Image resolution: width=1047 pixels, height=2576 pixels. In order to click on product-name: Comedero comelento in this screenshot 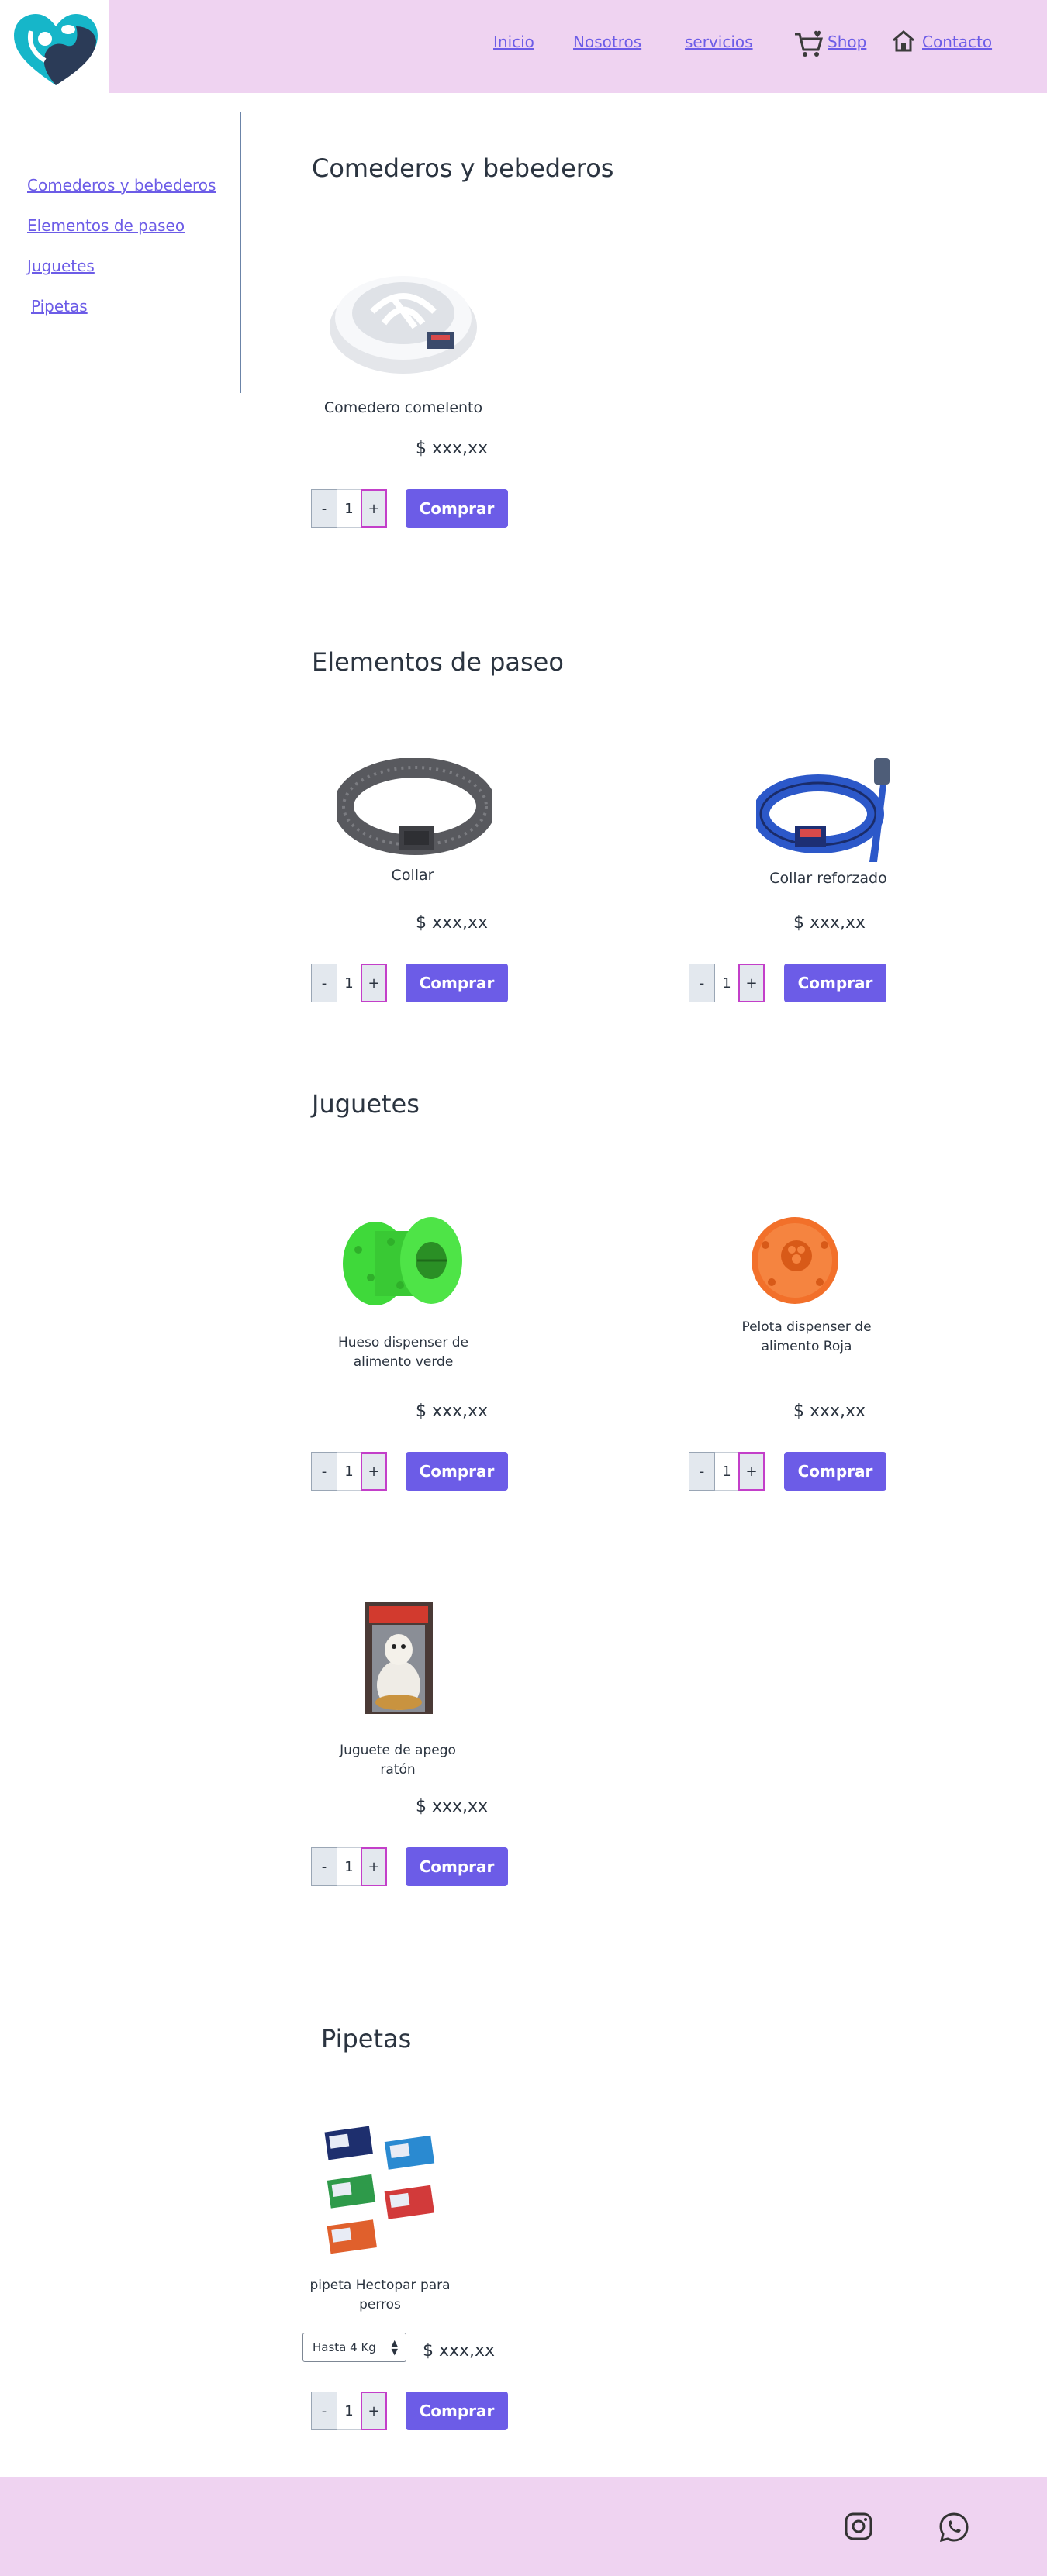, I will do `click(403, 407)`.